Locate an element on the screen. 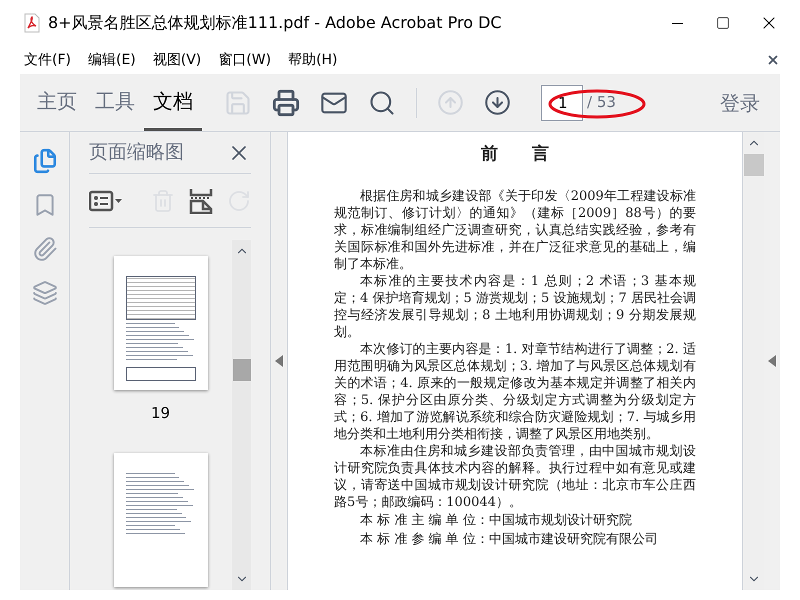 This screenshot has height=600, width=800. search-icon is located at coordinates (382, 102).